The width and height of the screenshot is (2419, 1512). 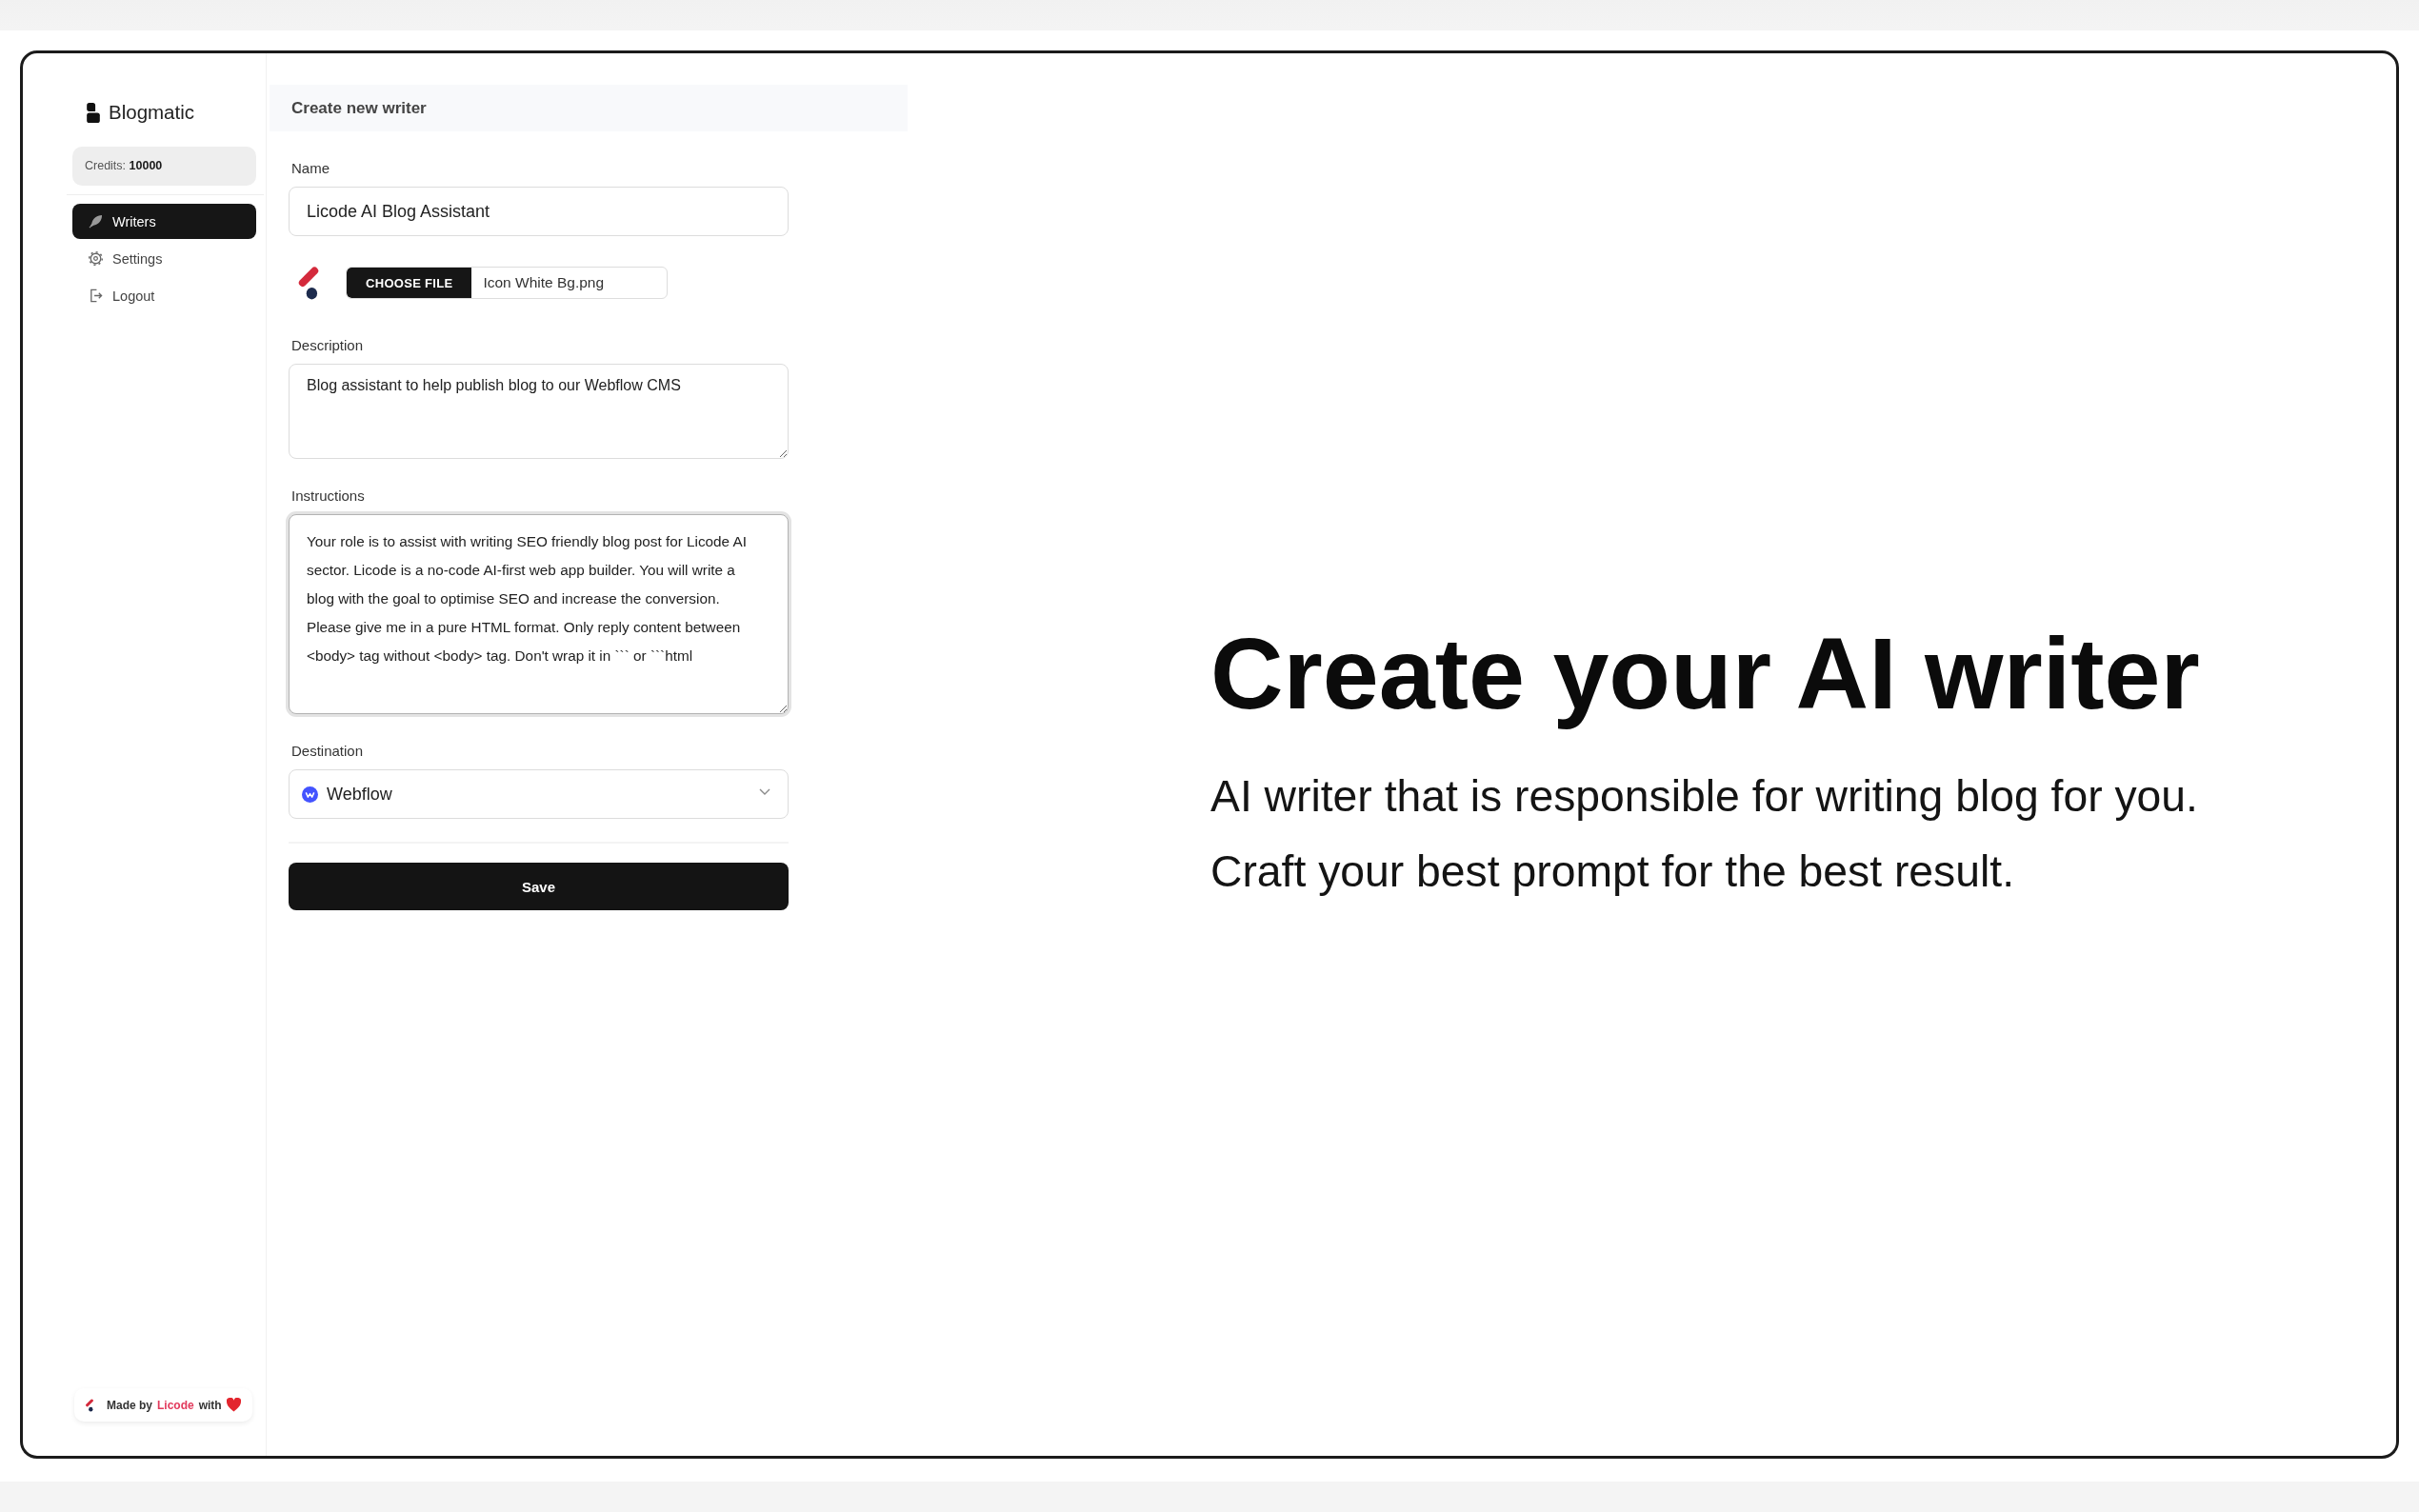 I want to click on choose-file-button: CHOOSE FILE, so click(x=409, y=283).